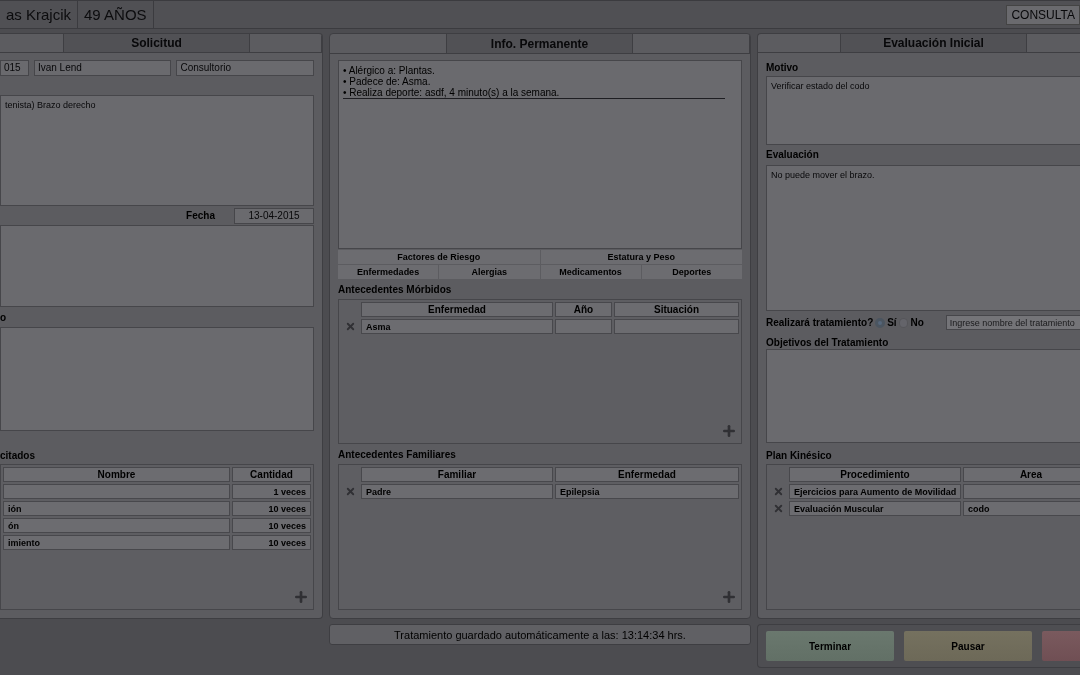 The width and height of the screenshot is (1080, 675). I want to click on text-area: Verificar estado del codo, so click(923, 111).